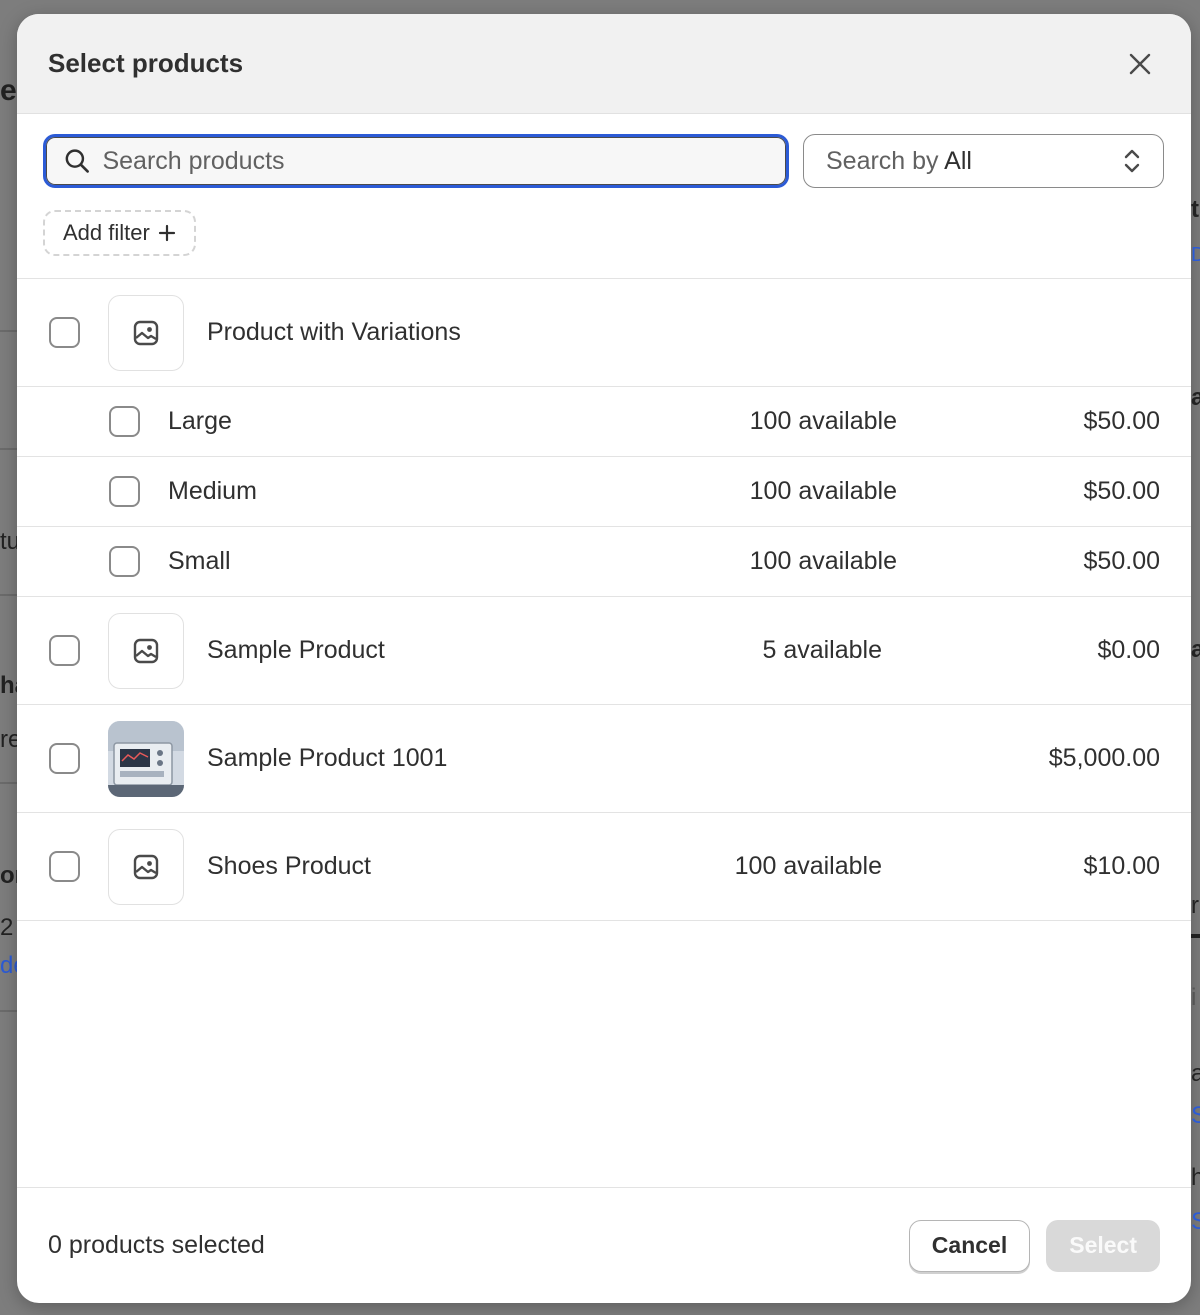  Describe the element at coordinates (604, 422) in the screenshot. I see `variant-row: Large 100 available $50.00` at that location.